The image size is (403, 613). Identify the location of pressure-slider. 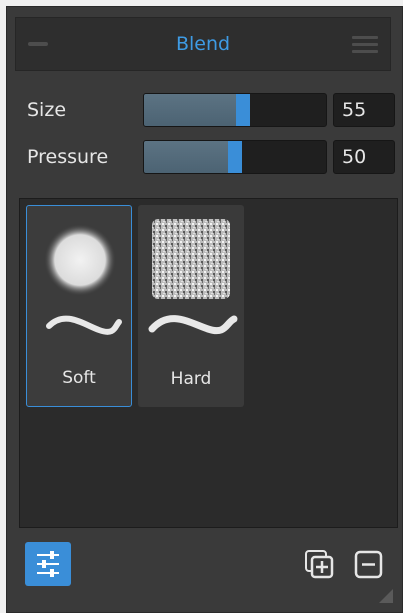
(235, 157).